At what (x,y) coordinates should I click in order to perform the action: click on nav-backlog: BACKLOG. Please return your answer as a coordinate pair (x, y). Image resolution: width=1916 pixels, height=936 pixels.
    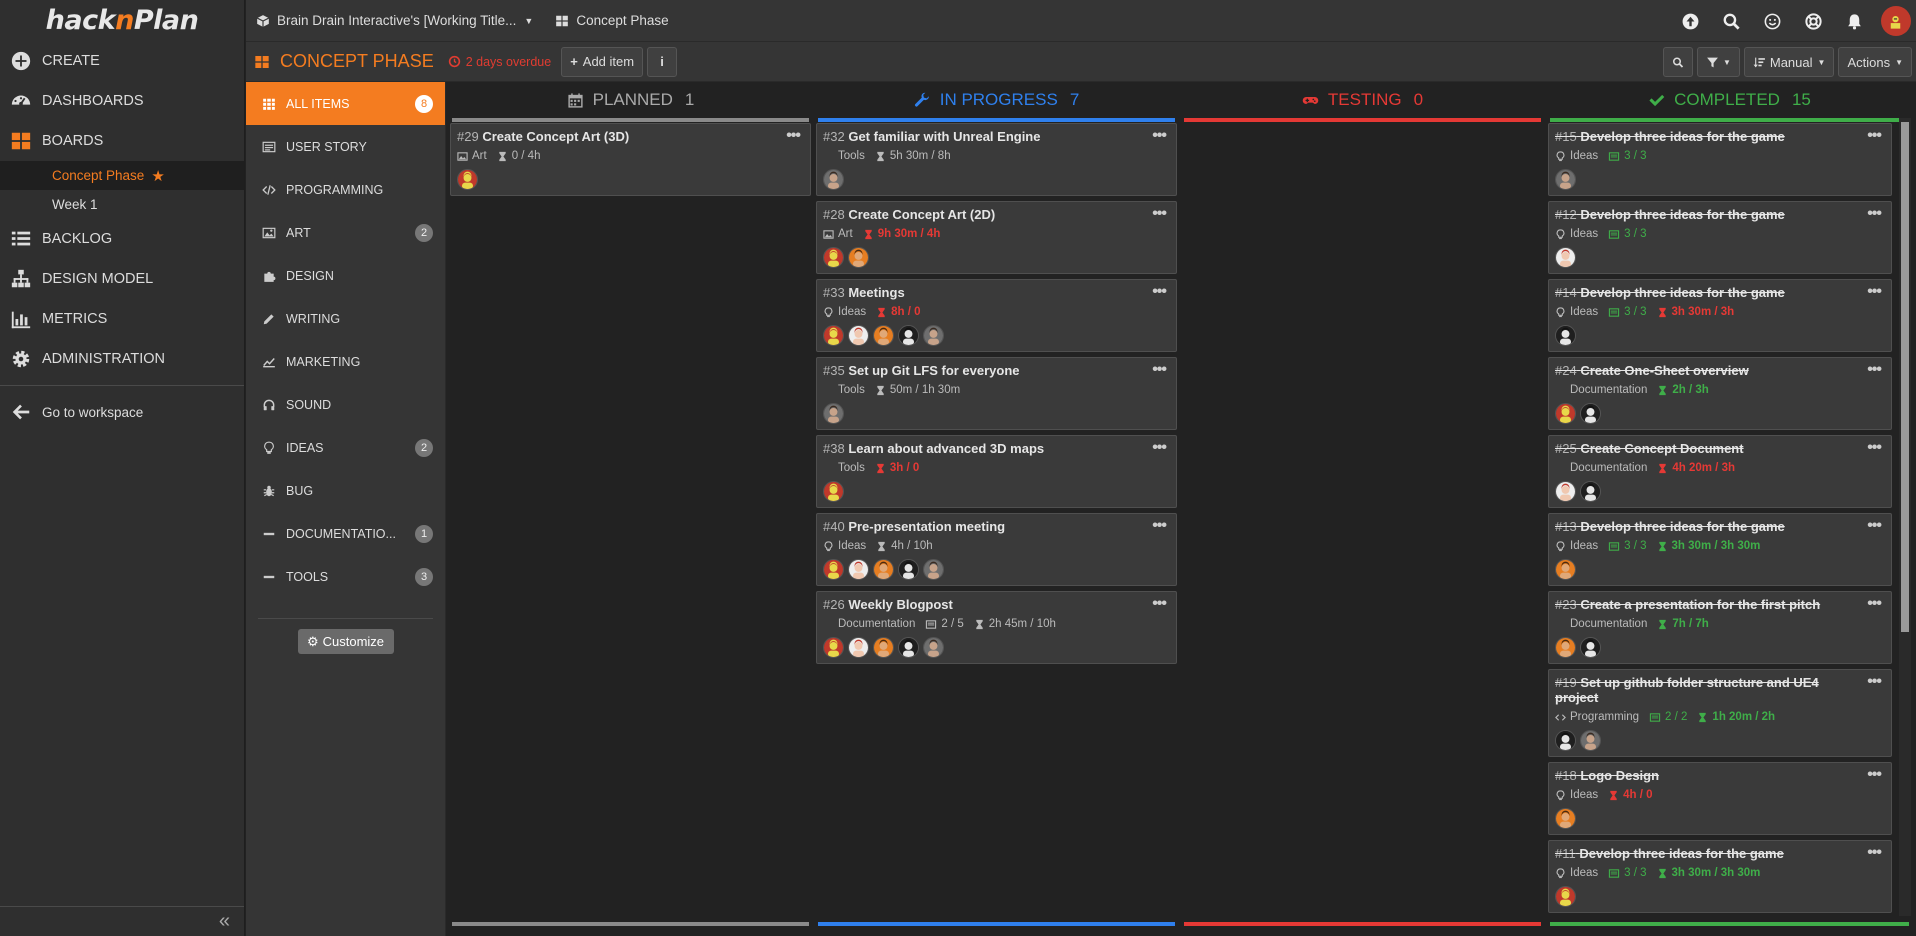
    Looking at the image, I should click on (122, 239).